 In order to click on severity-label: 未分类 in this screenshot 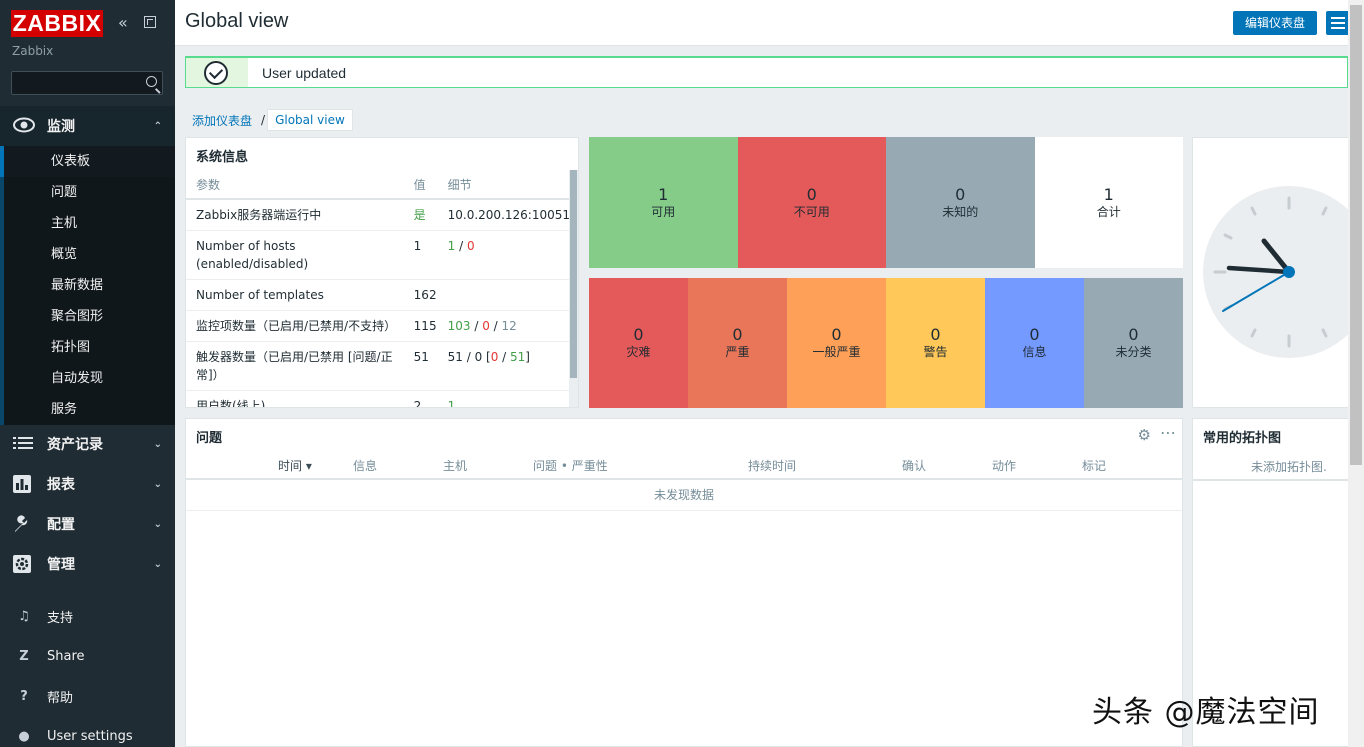, I will do `click(1133, 352)`.